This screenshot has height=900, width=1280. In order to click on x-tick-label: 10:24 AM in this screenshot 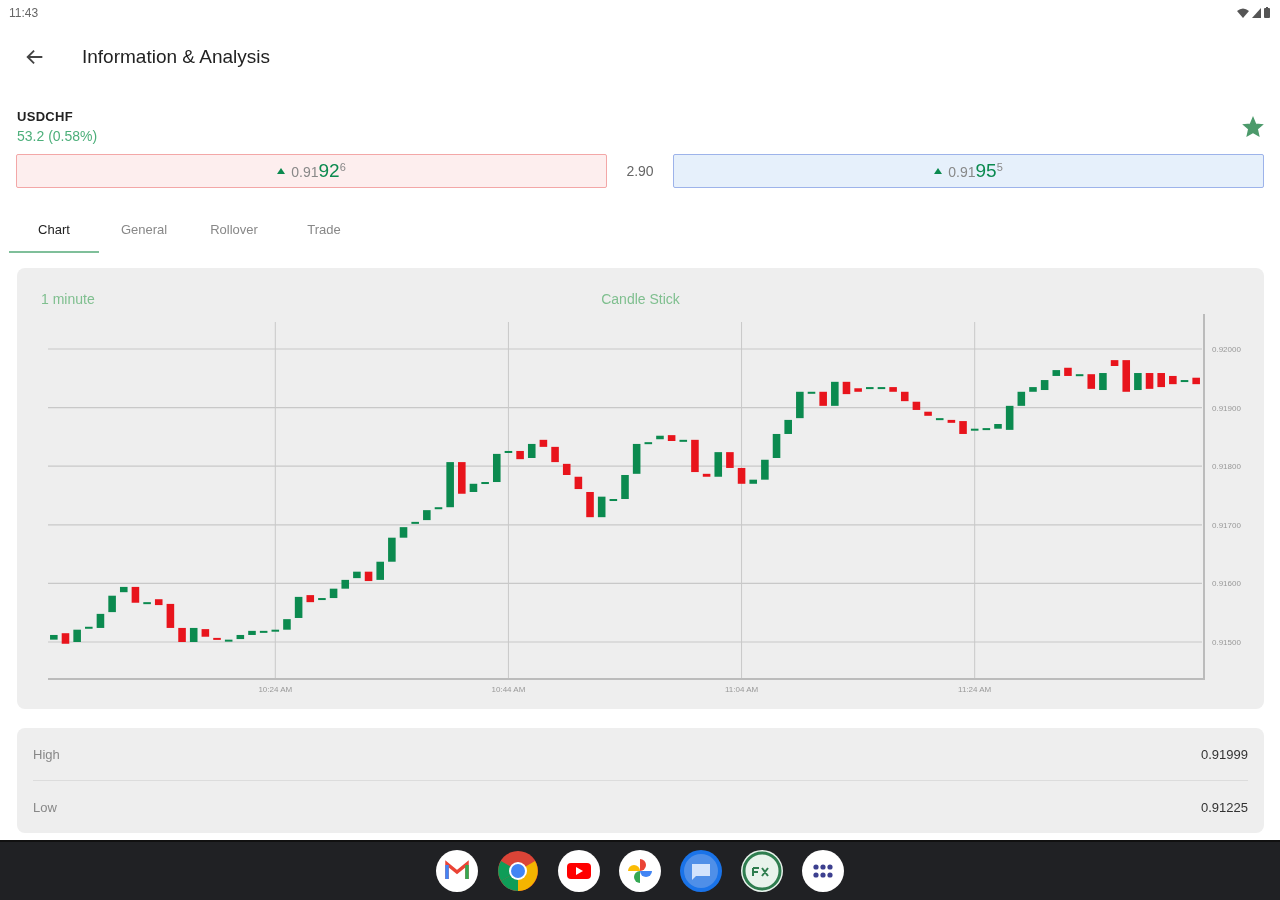, I will do `click(275, 689)`.